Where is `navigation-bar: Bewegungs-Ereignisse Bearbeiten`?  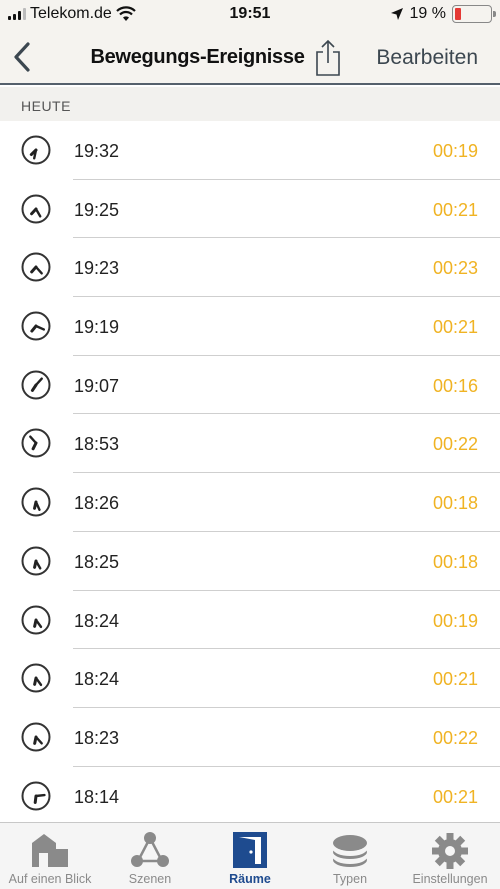 navigation-bar: Bewegungs-Ereignisse Bearbeiten is located at coordinates (250, 57).